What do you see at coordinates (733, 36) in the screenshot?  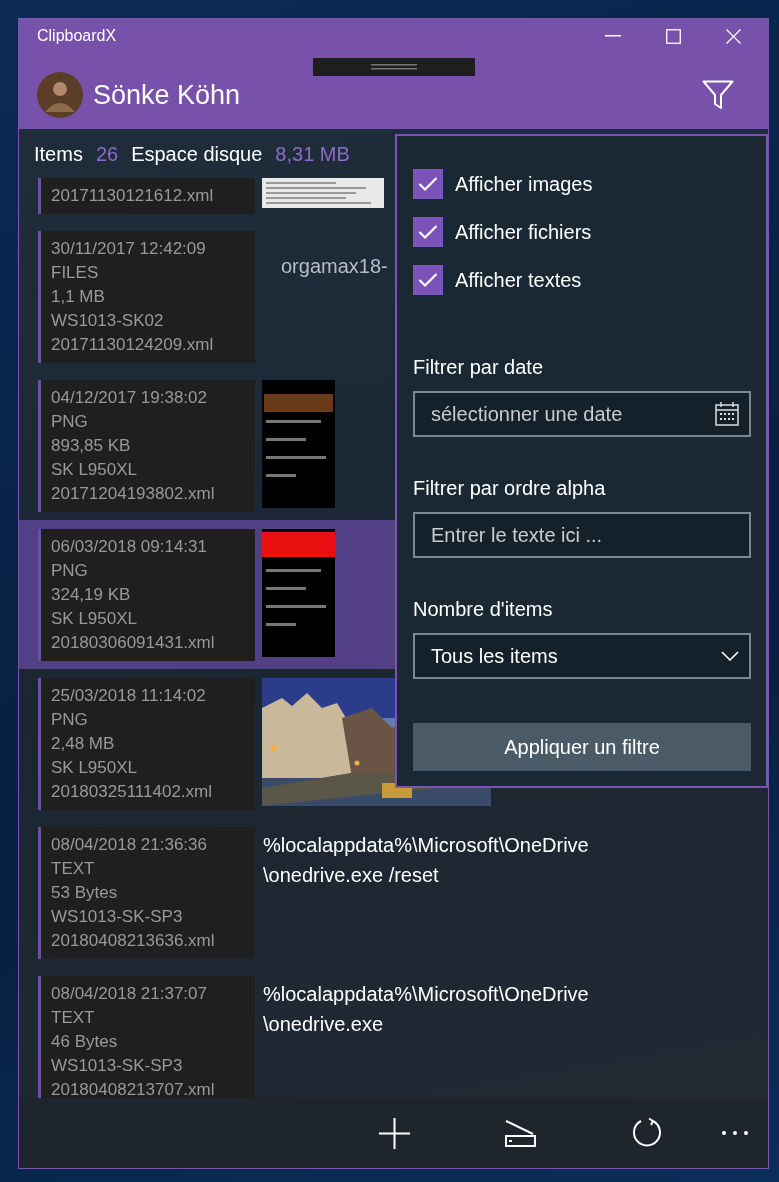 I see `close-icon` at bounding box center [733, 36].